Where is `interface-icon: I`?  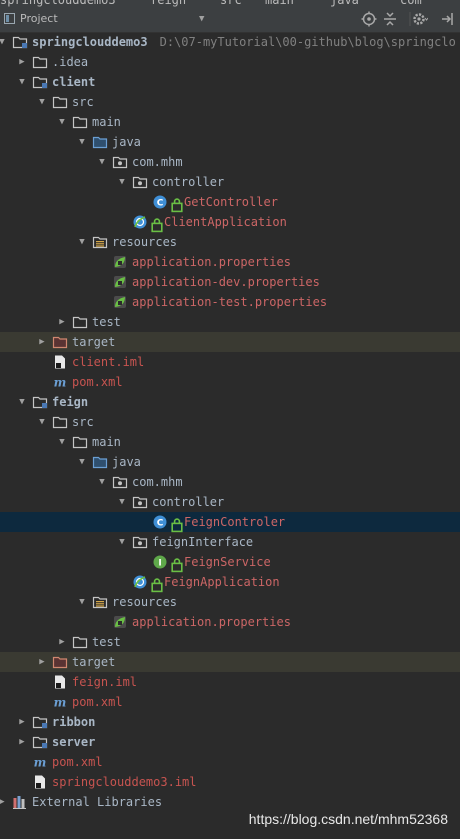 interface-icon: I is located at coordinates (160, 562).